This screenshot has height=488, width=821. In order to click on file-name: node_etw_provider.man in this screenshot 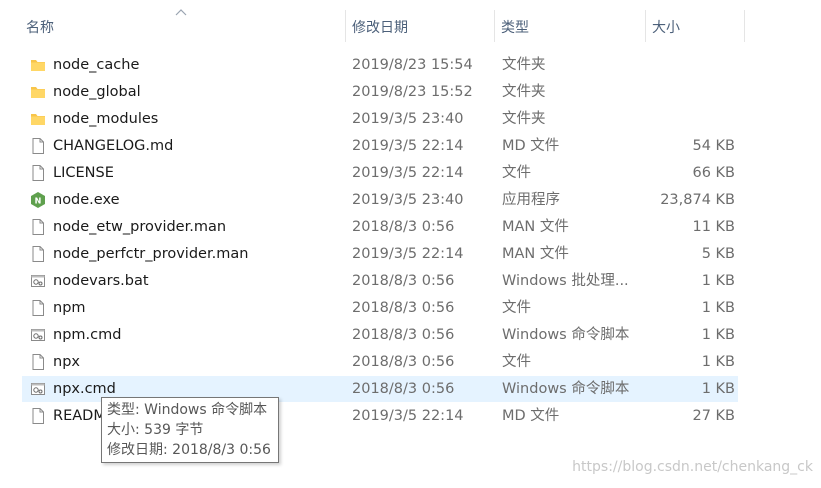, I will do `click(140, 227)`.